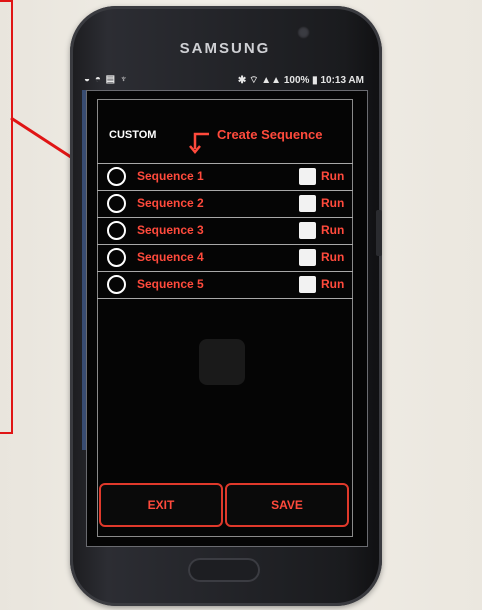 The image size is (482, 610). I want to click on sequence-label: Sequence 1, so click(170, 176).